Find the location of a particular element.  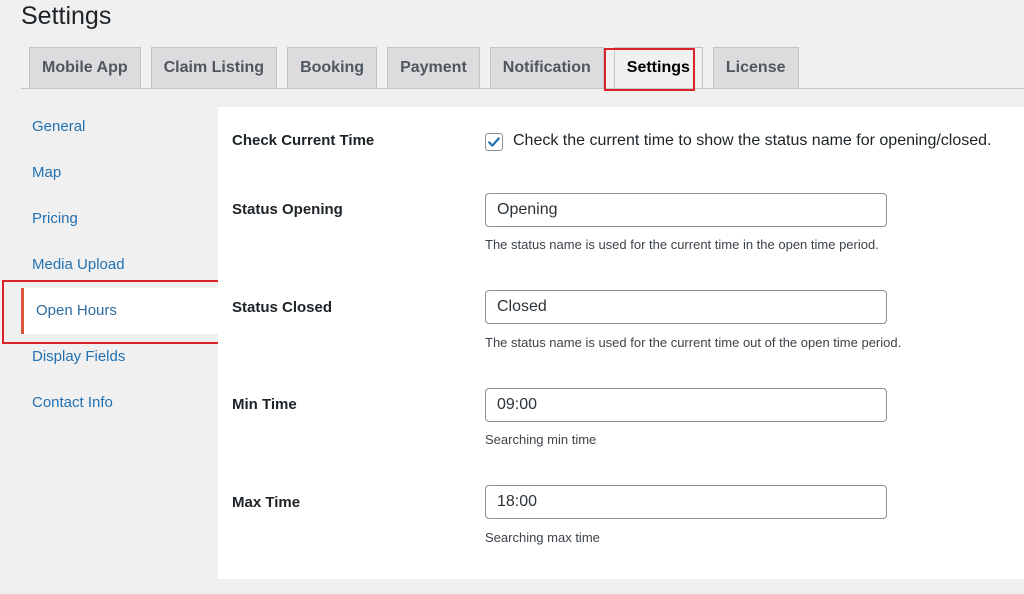

status-opening-label: Status Opening is located at coordinates (287, 209).